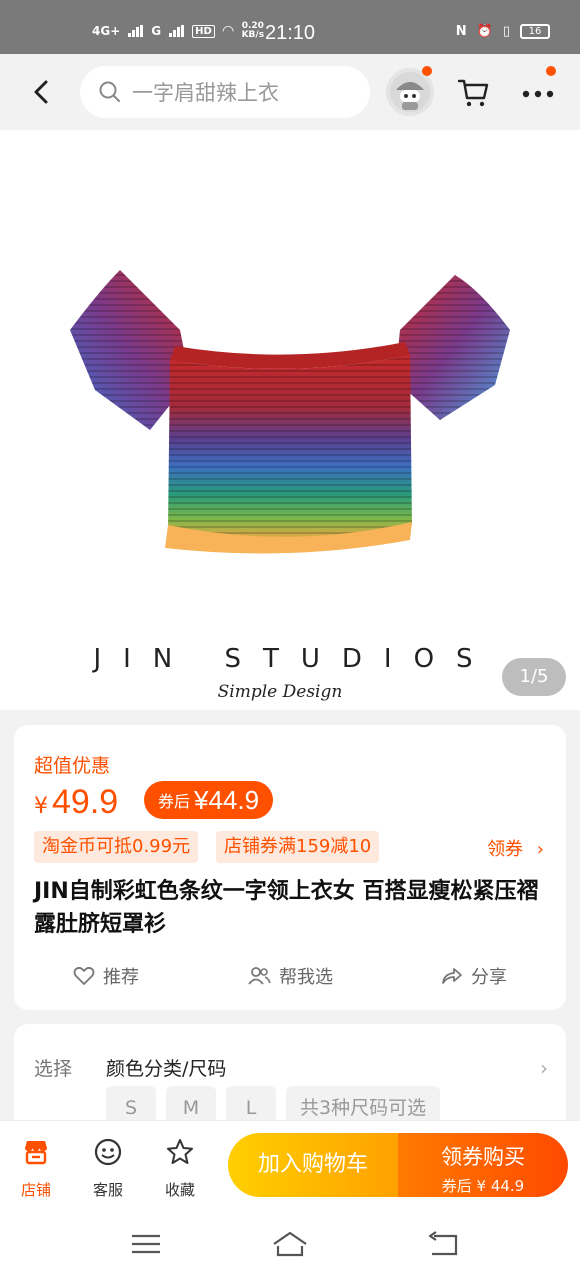 This screenshot has height=1276, width=580. What do you see at coordinates (506, 31) in the screenshot?
I see `vibrate-icon: ▯` at bounding box center [506, 31].